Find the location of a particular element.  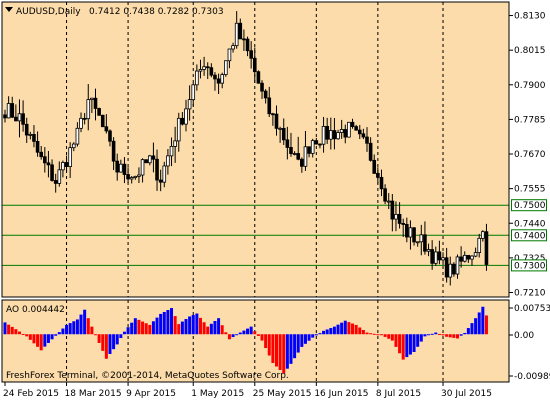

ao-tick-label: -0.00989 is located at coordinates (532, 377).